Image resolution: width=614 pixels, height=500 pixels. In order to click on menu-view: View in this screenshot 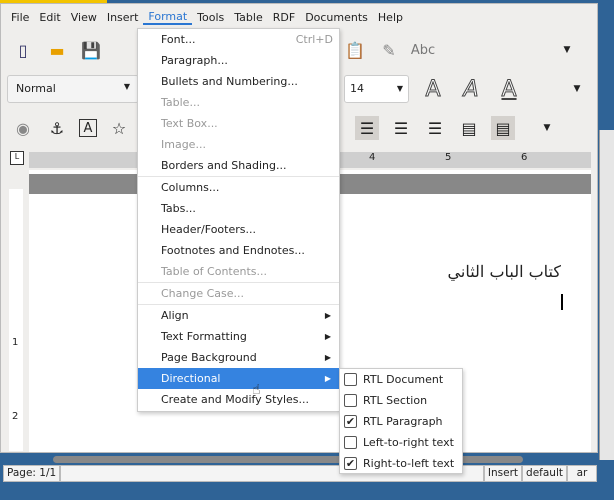, I will do `click(84, 17)`.